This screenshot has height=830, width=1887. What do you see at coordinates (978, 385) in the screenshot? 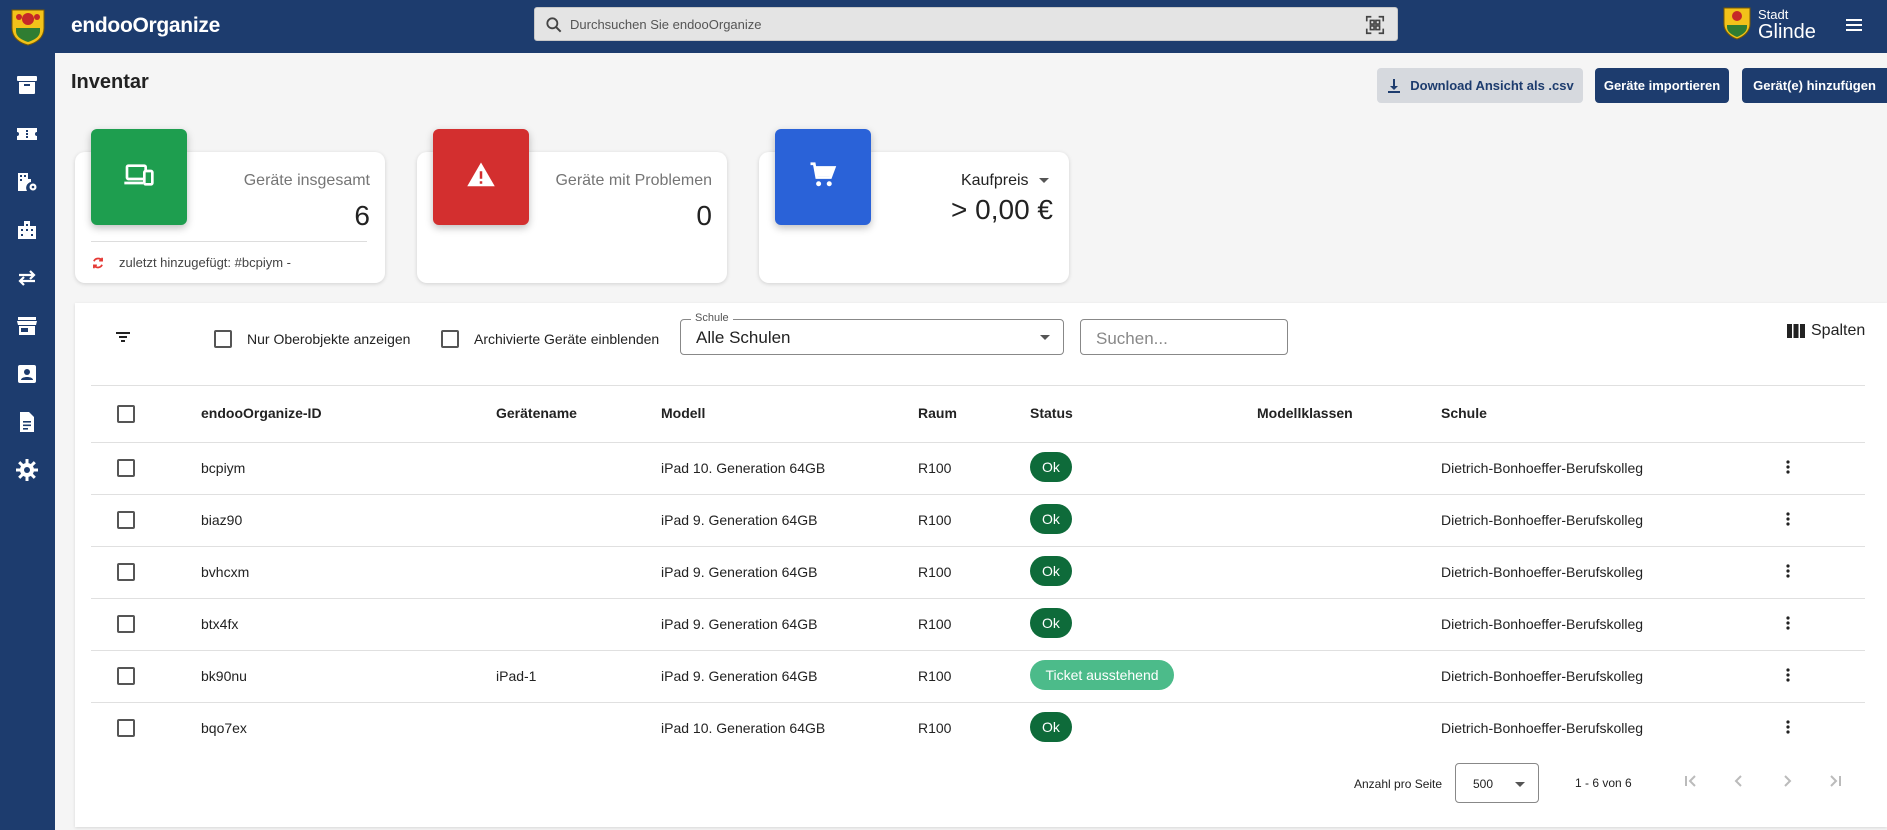
I see `table-top-divider` at bounding box center [978, 385].